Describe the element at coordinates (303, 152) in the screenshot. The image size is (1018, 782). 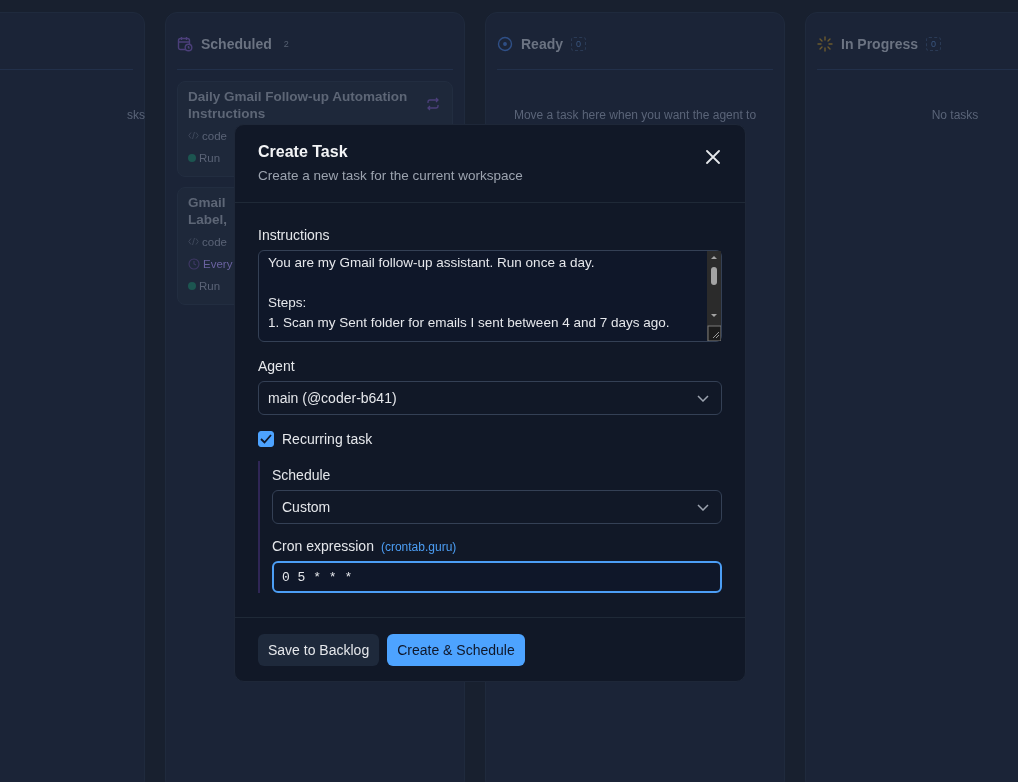
I see `dialog-title: Create Task` at that location.